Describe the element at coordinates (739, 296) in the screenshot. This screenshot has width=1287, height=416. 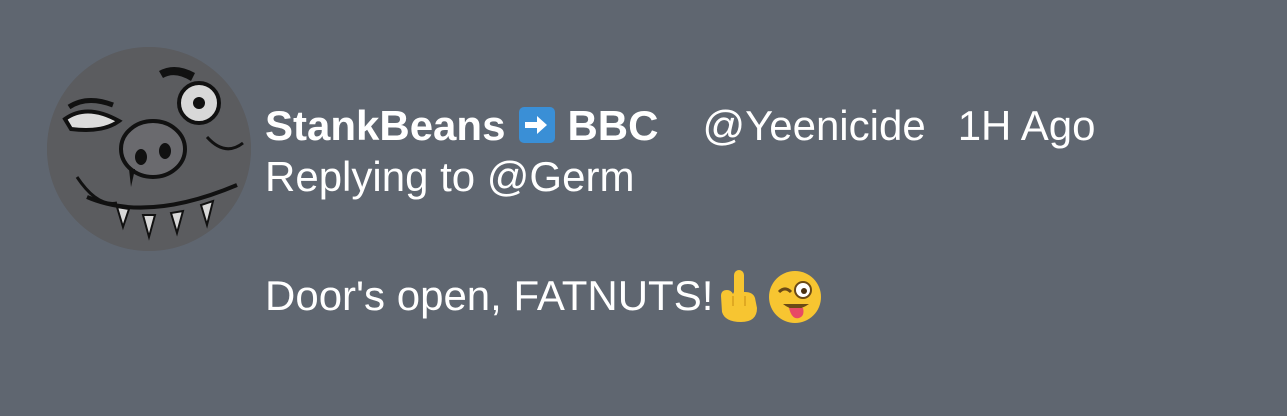
I see `middle-finger-icon` at that location.